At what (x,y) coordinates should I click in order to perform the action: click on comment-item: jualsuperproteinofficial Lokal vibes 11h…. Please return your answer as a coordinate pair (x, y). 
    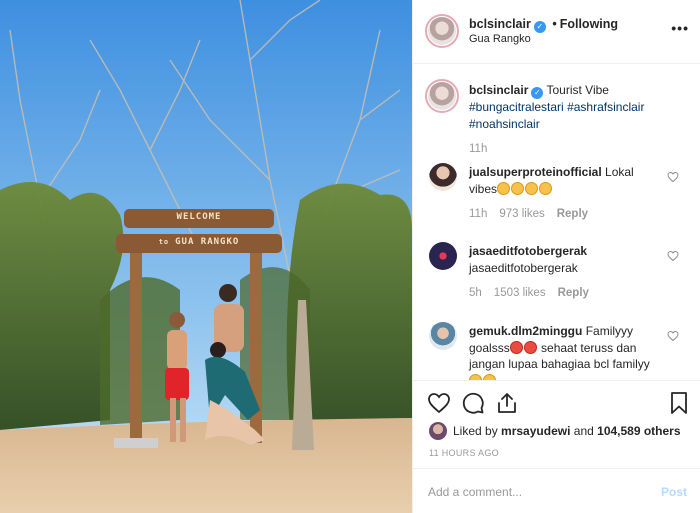
    Looking at the image, I should click on (556, 194).